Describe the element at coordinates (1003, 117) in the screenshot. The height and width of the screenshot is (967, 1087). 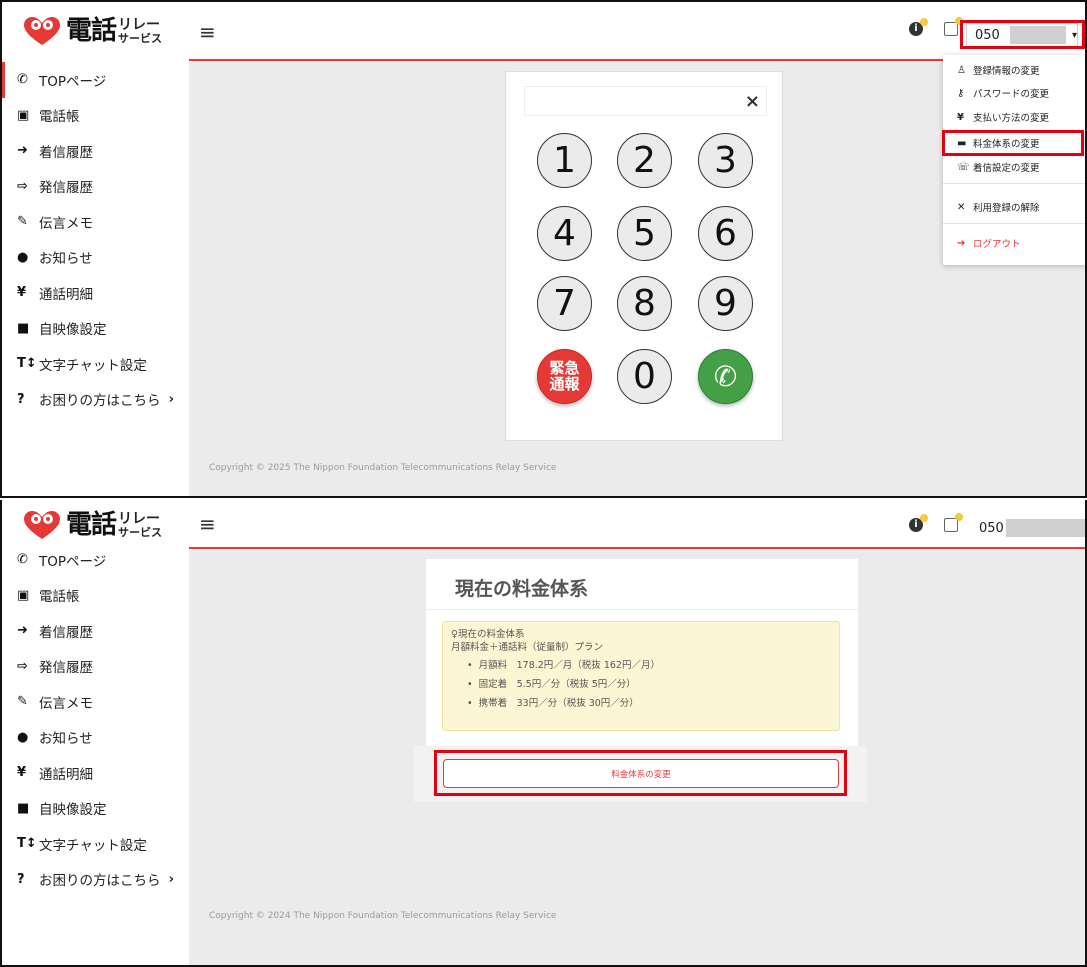
I see `menu-item-payment: ¥ 支払い方法の変更` at that location.